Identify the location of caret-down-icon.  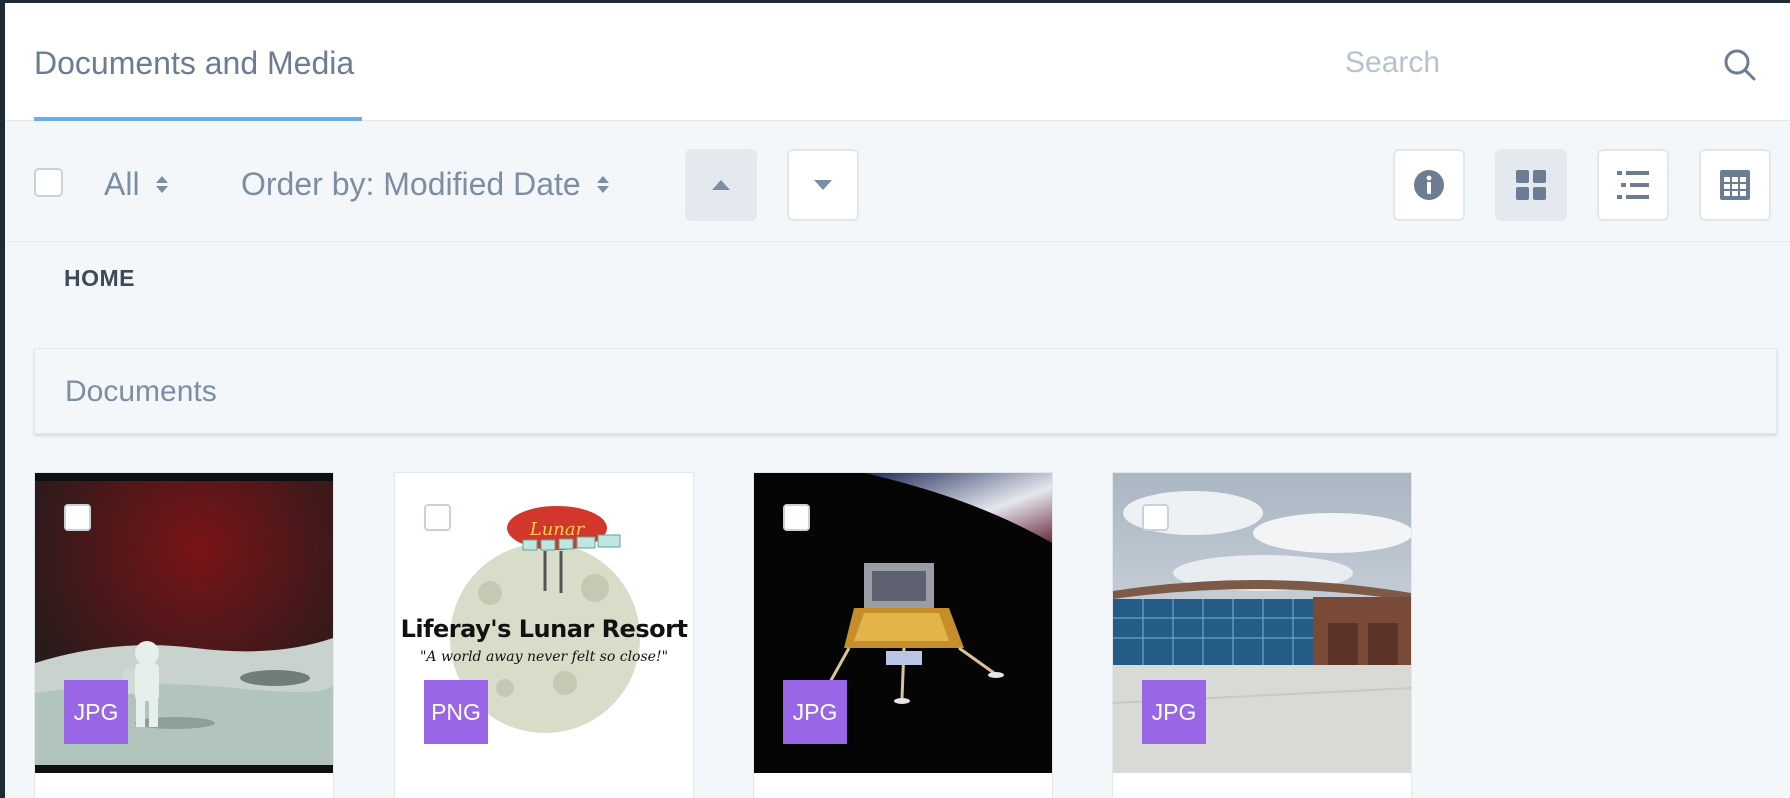
(823, 185).